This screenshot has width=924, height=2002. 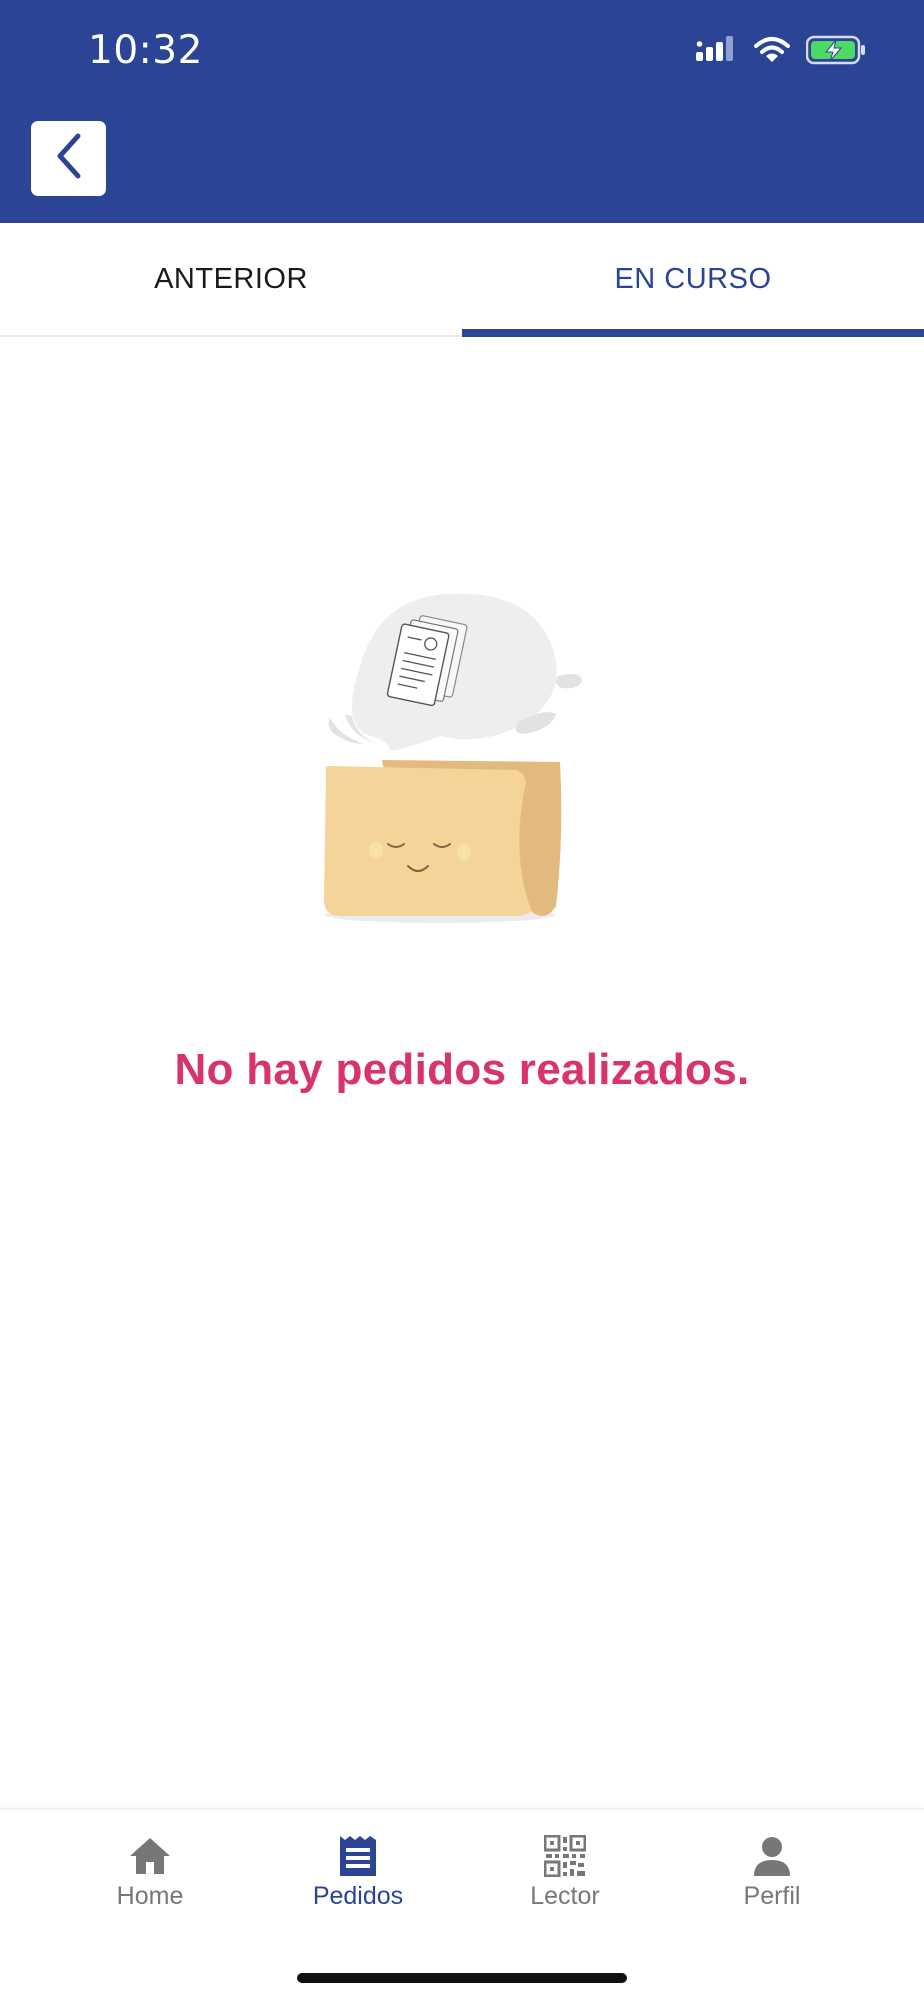 I want to click on orders-icon, so click(x=358, y=1856).